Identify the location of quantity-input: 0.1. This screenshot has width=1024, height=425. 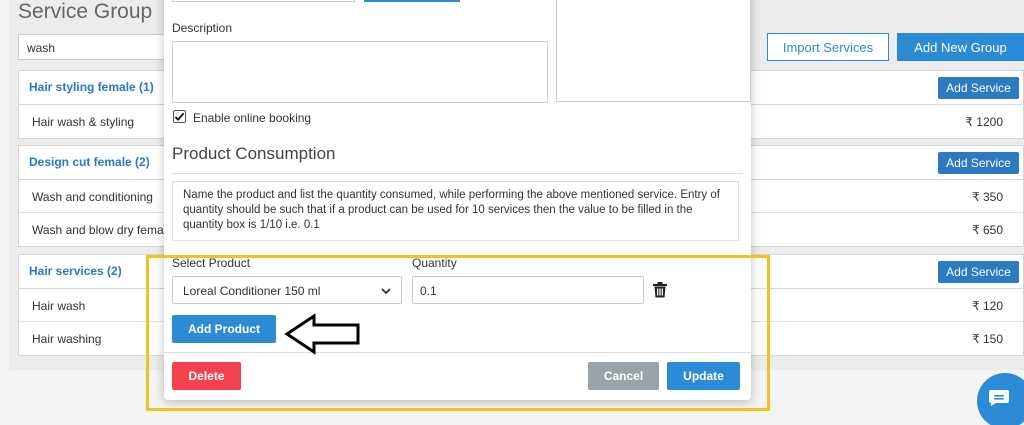
(528, 290).